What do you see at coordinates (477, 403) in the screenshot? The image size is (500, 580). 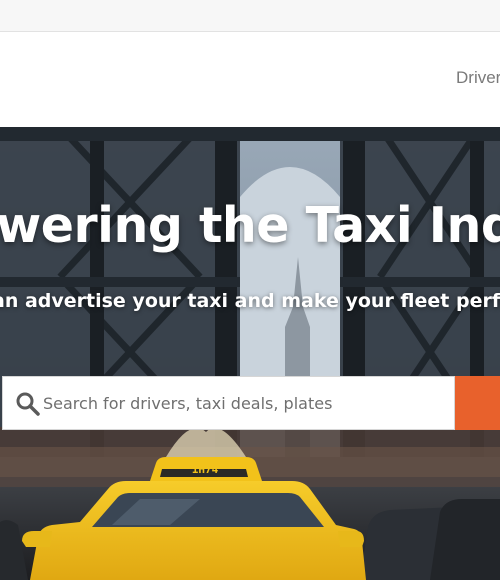 I see `search-button` at bounding box center [477, 403].